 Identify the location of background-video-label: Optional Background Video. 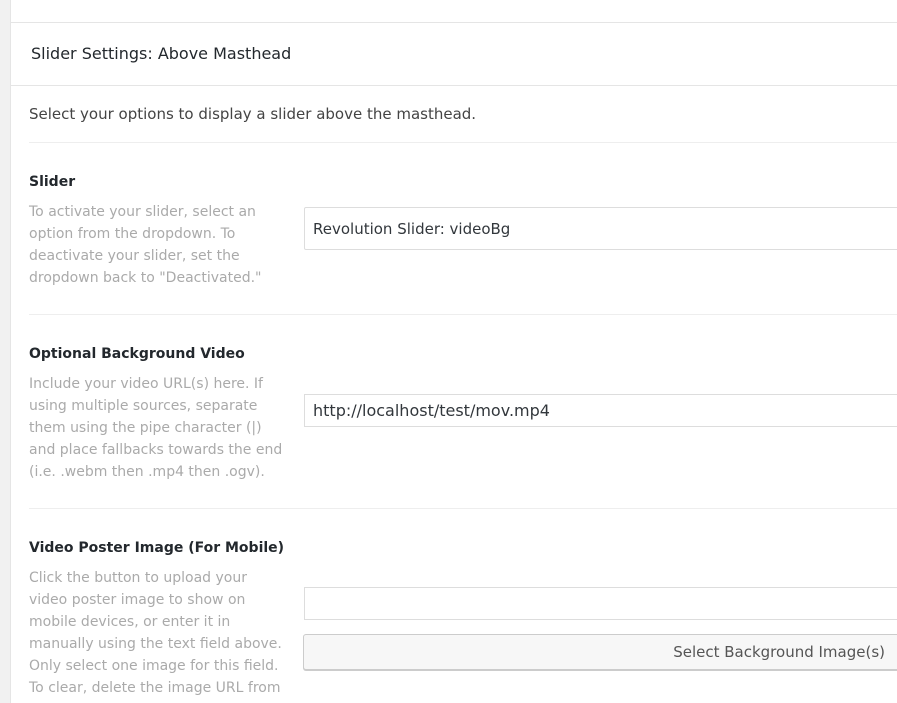
(137, 354).